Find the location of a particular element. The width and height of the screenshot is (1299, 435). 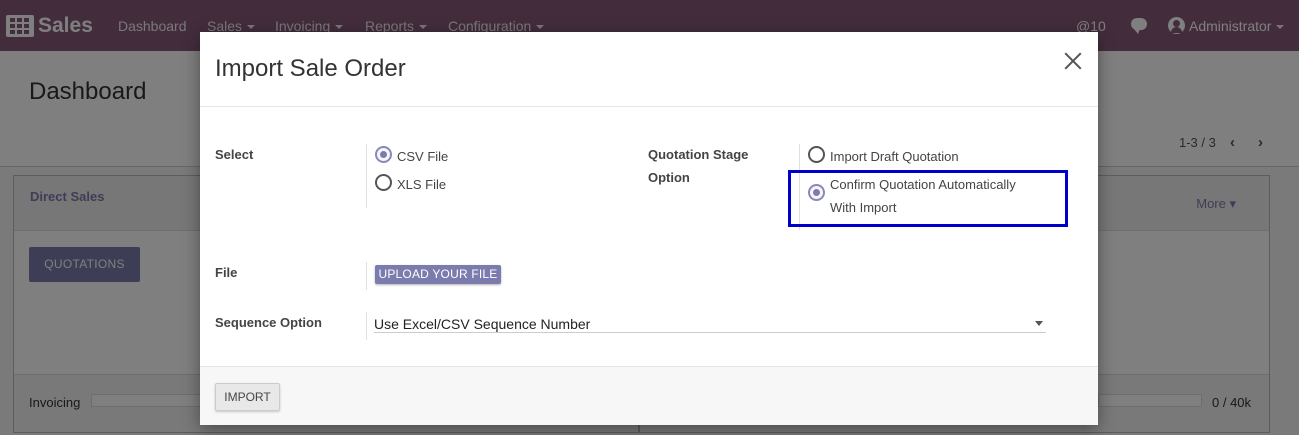

csv-file-radio is located at coordinates (383, 154).